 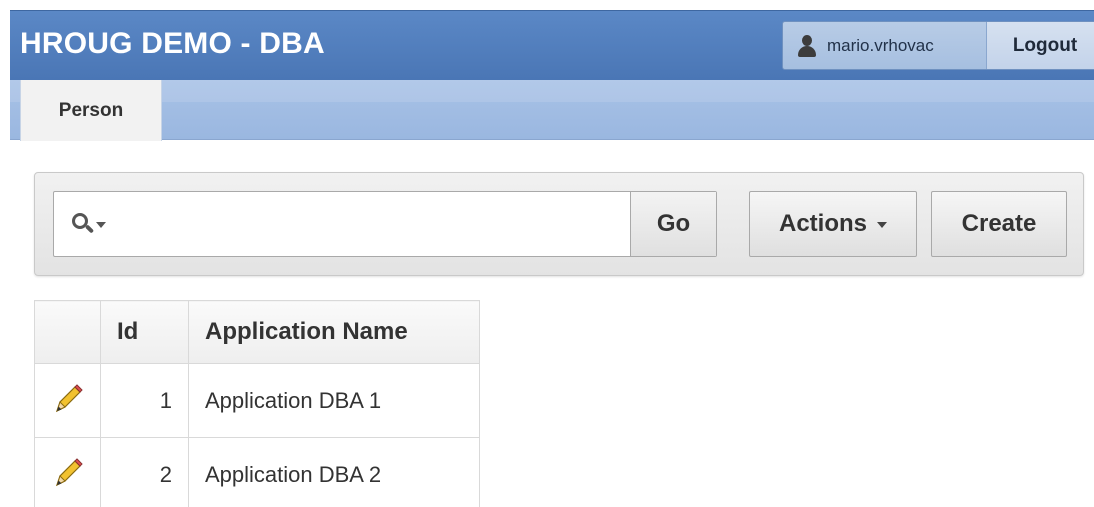 I want to click on table-row: 1 Application DBA 1, so click(x=257, y=400).